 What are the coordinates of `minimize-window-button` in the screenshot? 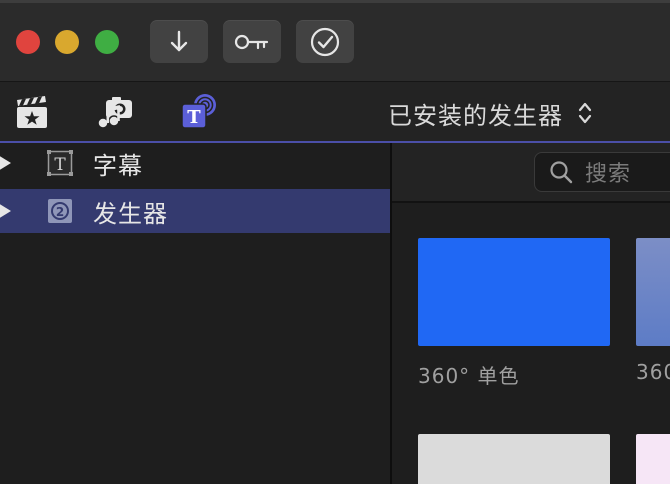 It's located at (67, 42).